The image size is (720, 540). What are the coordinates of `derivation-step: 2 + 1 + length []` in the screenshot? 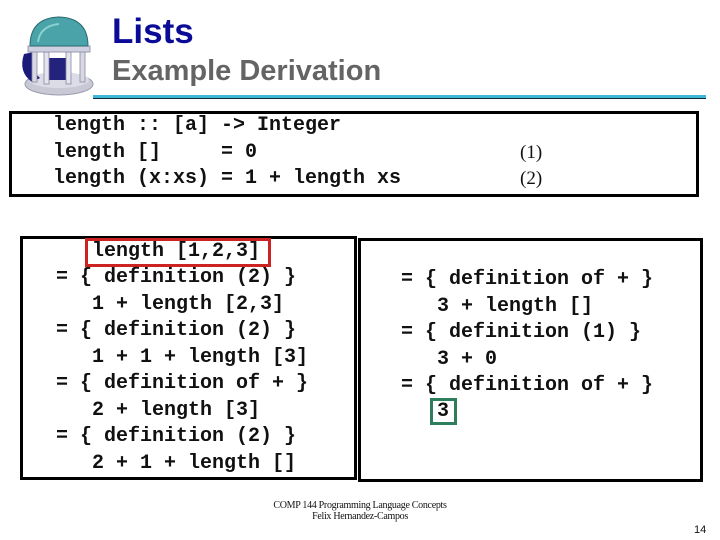 It's located at (176, 463).